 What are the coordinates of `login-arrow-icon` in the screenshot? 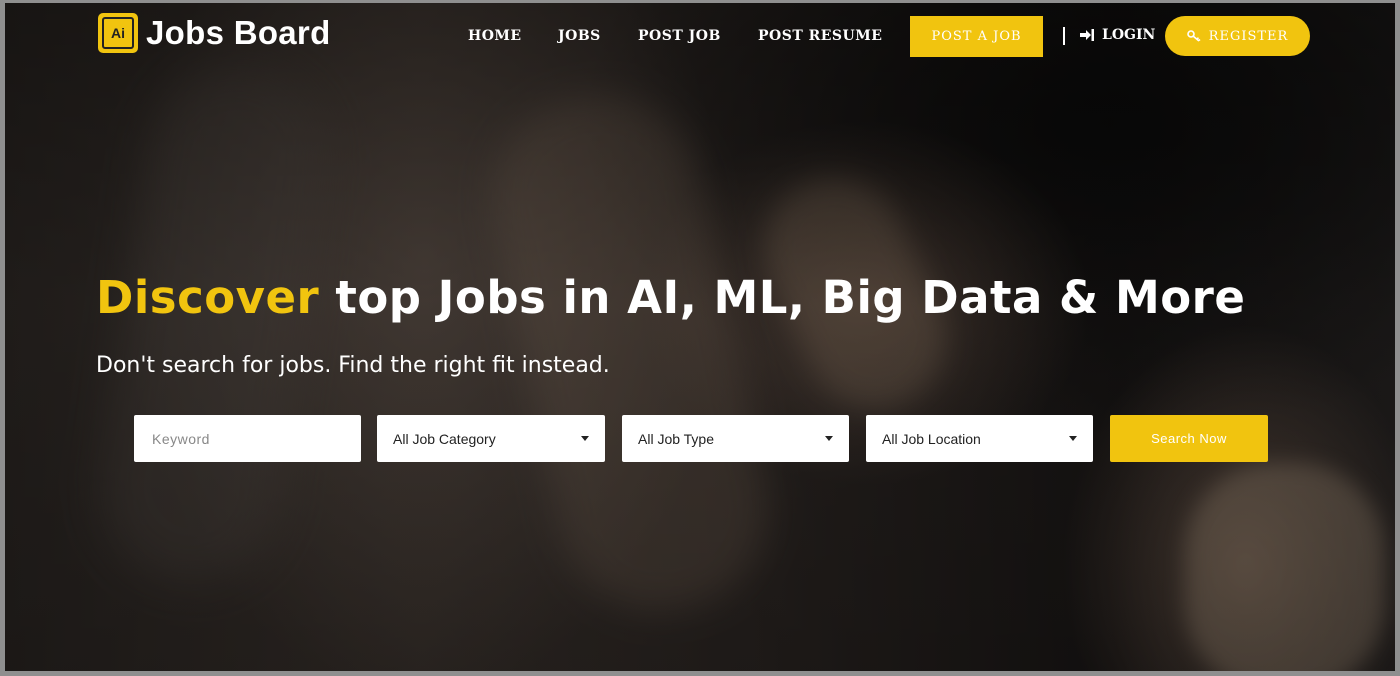 It's located at (1087, 35).